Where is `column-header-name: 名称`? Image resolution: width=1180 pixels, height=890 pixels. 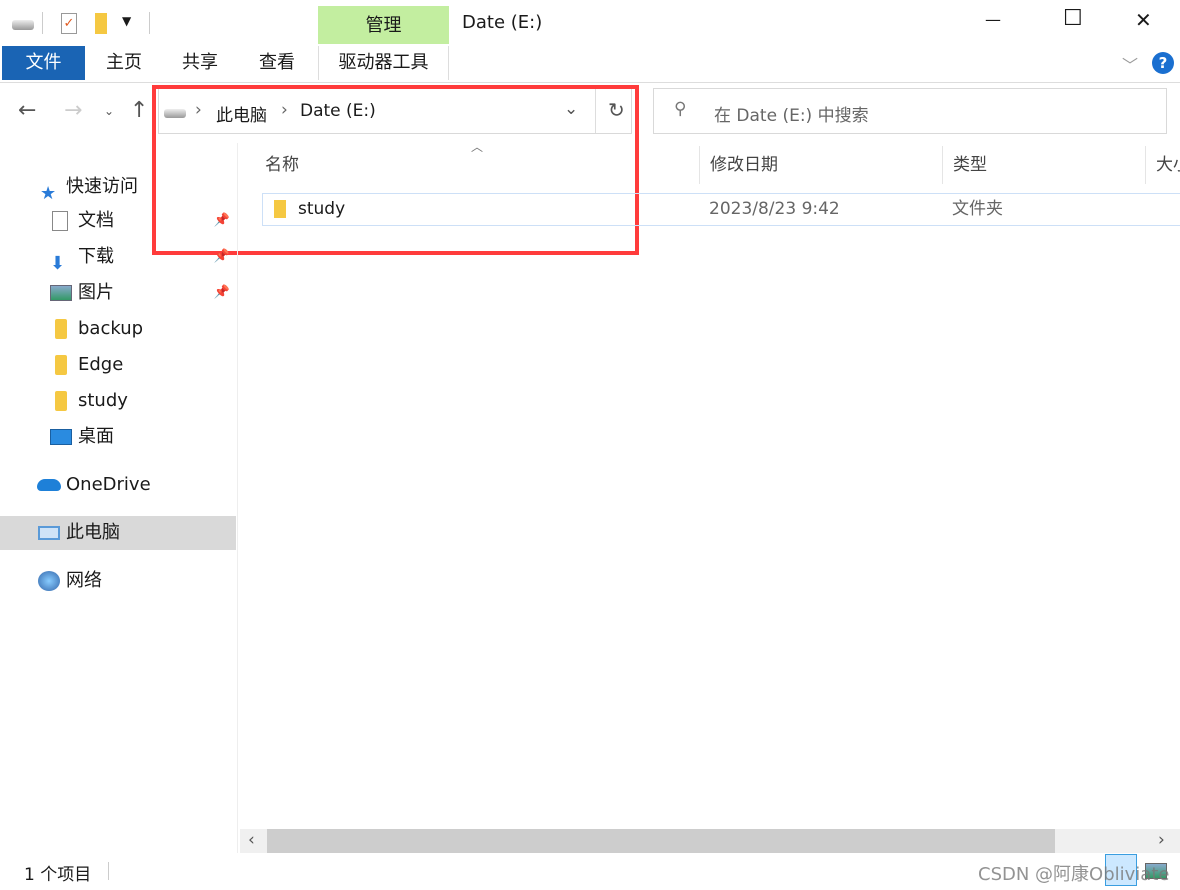
column-header-name: 名称 is located at coordinates (477, 165).